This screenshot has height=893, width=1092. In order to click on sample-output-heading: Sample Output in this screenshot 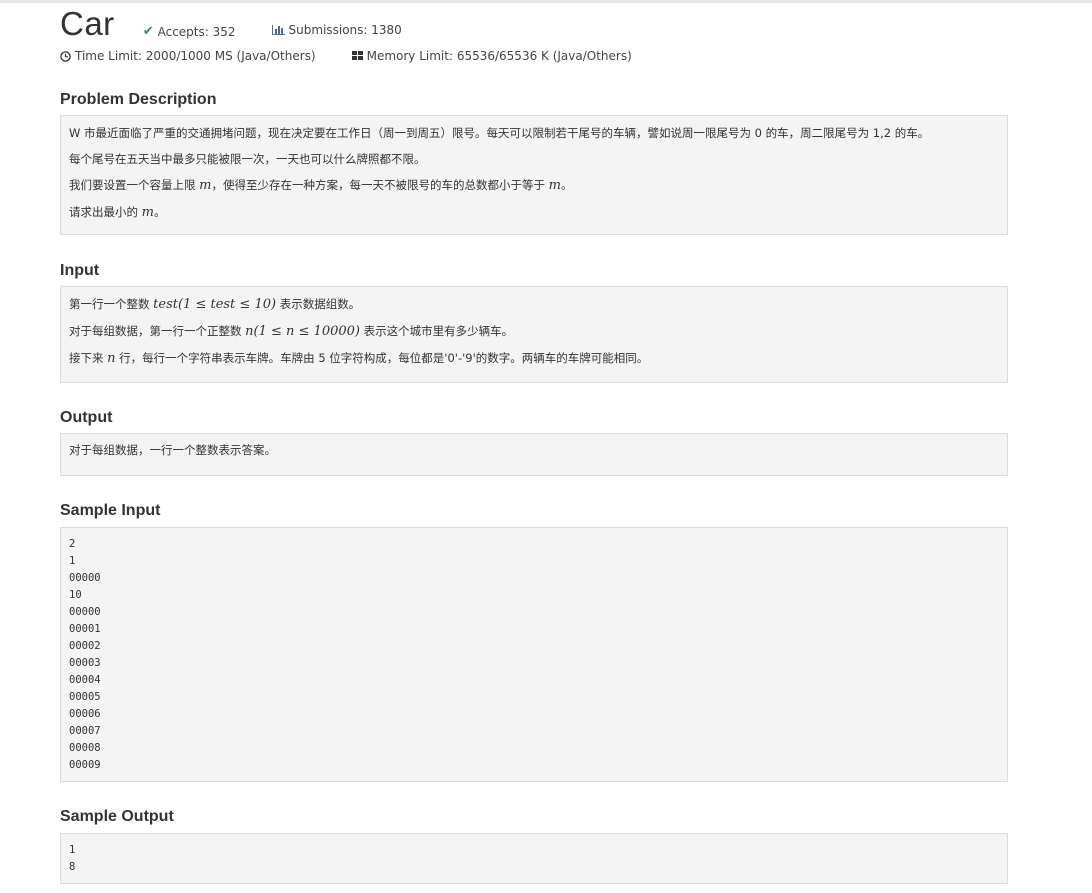, I will do `click(117, 816)`.